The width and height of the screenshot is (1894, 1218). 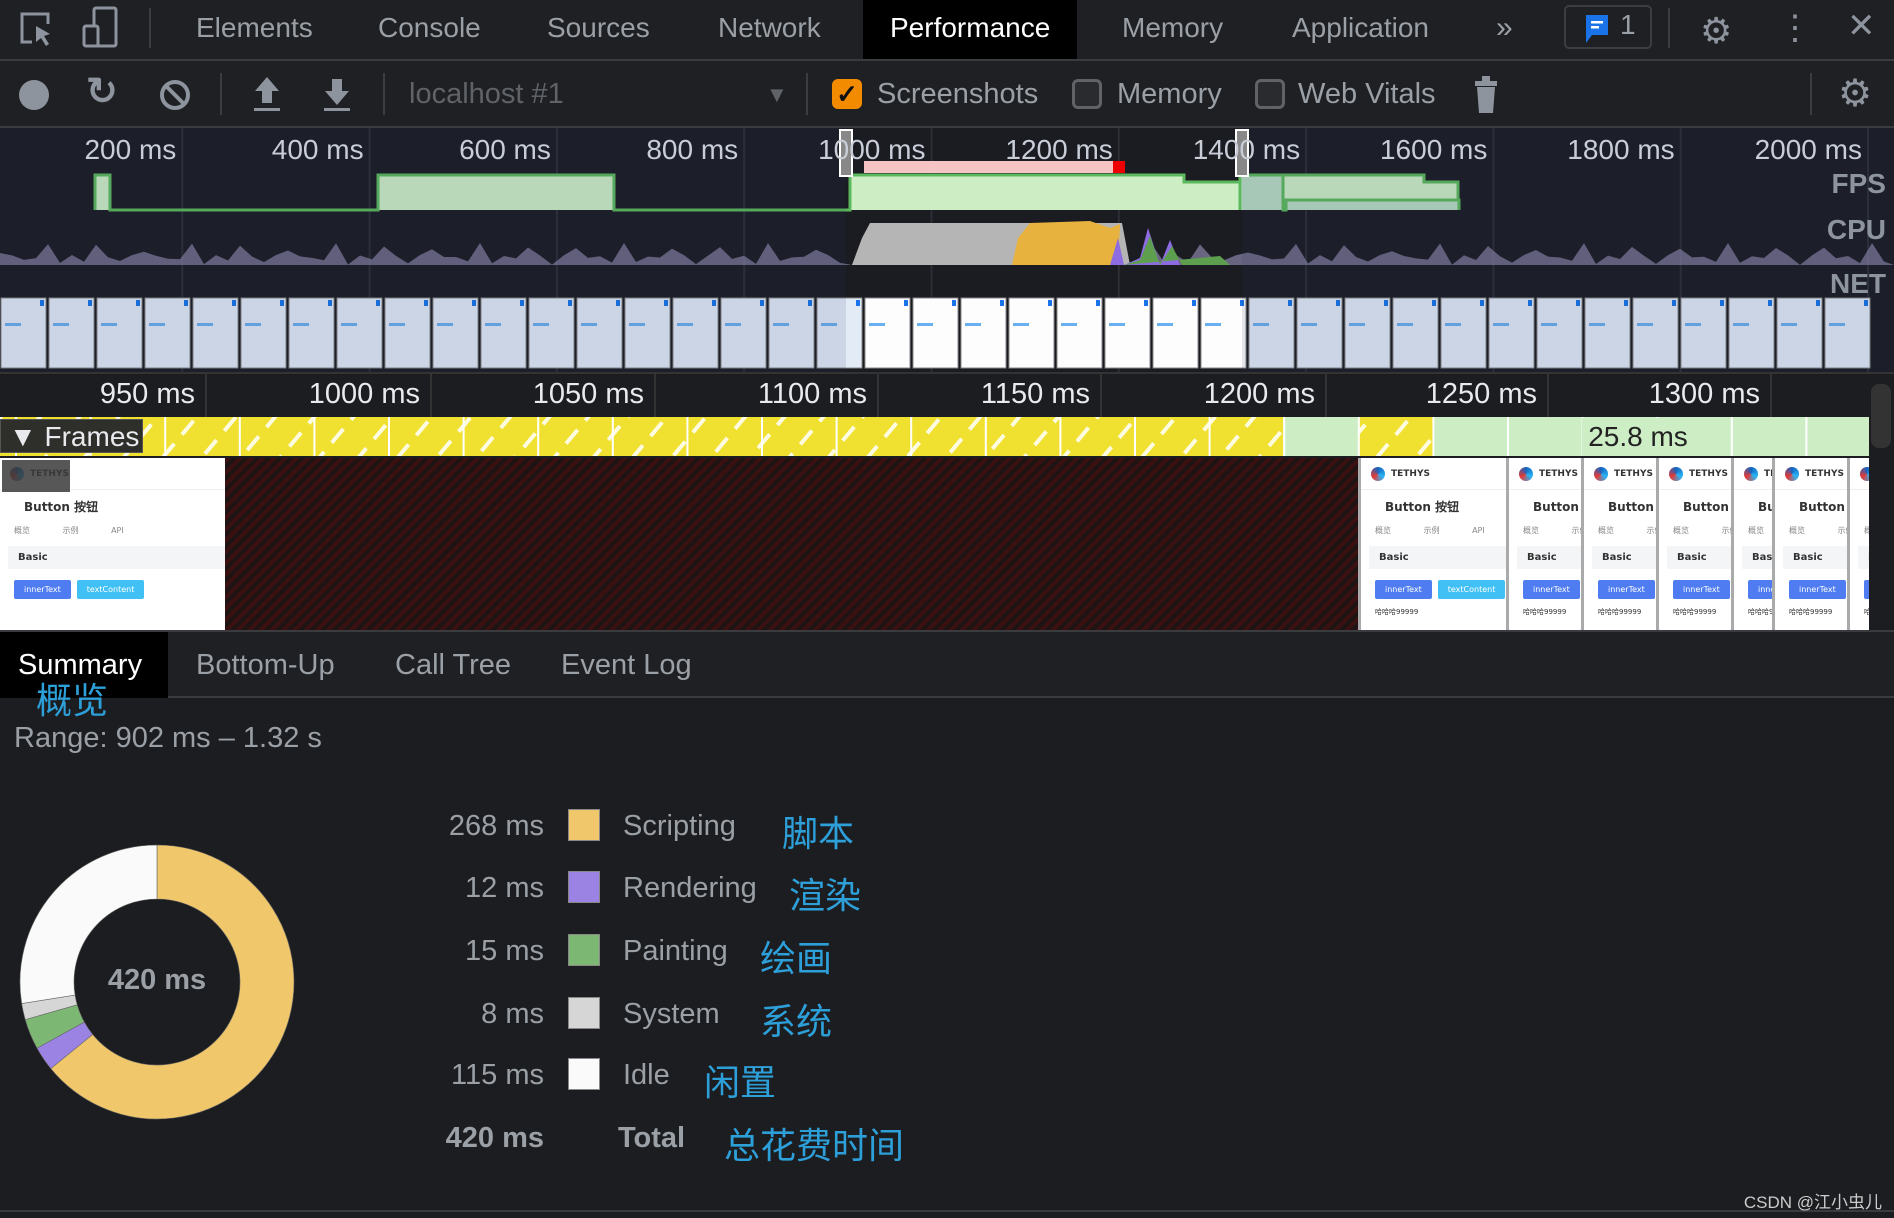 What do you see at coordinates (1861, 26) in the screenshot?
I see `close-icon: ✕` at bounding box center [1861, 26].